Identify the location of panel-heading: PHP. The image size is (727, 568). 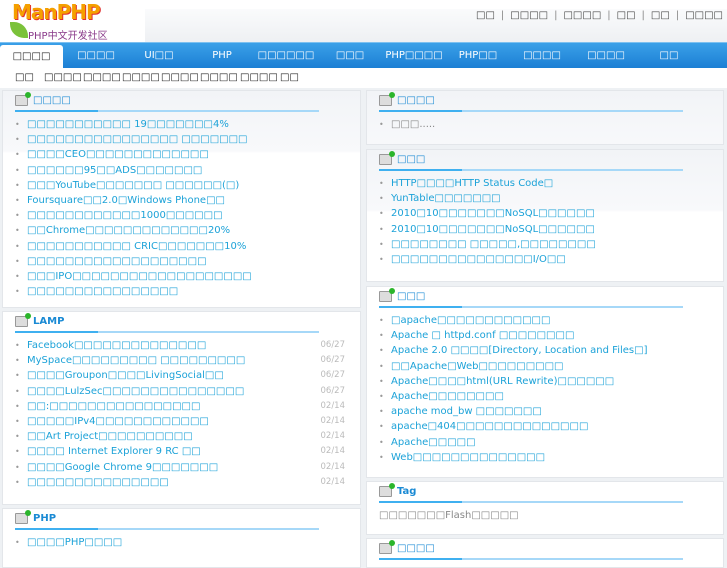
(35, 517).